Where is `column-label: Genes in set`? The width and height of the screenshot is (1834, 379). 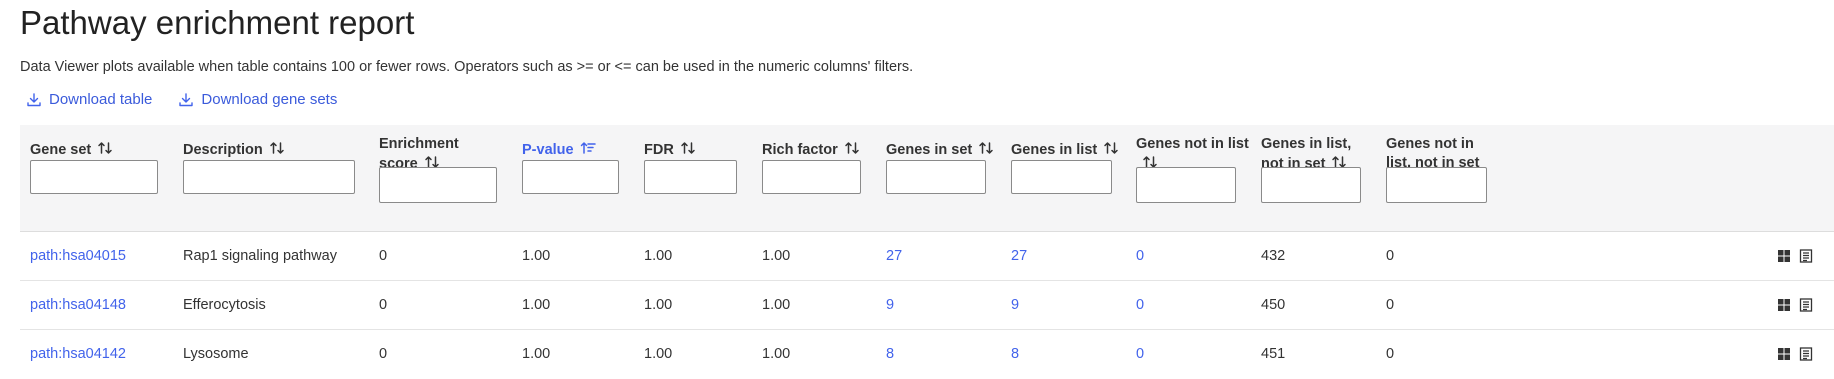 column-label: Genes in set is located at coordinates (929, 150).